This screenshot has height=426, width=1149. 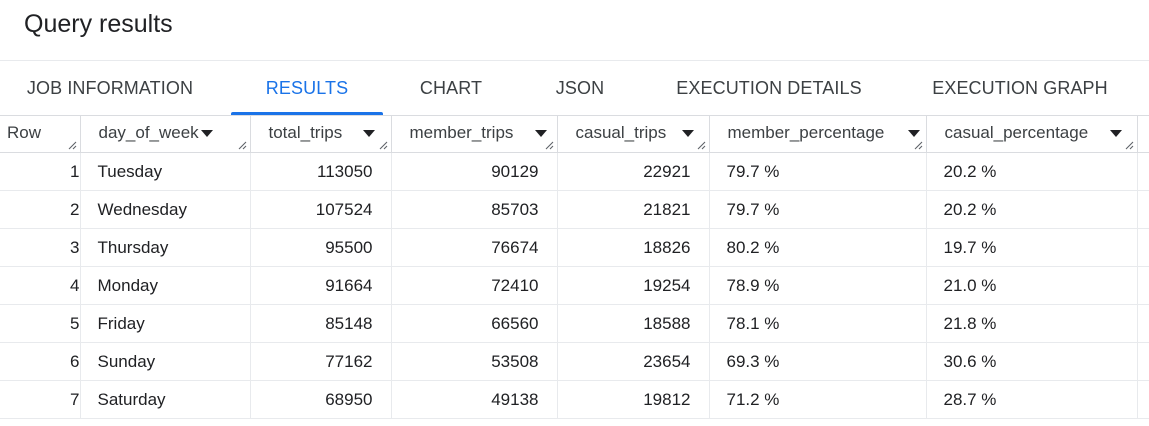 I want to click on cell-casual-percentage: 21.8 %, so click(x=1032, y=323).